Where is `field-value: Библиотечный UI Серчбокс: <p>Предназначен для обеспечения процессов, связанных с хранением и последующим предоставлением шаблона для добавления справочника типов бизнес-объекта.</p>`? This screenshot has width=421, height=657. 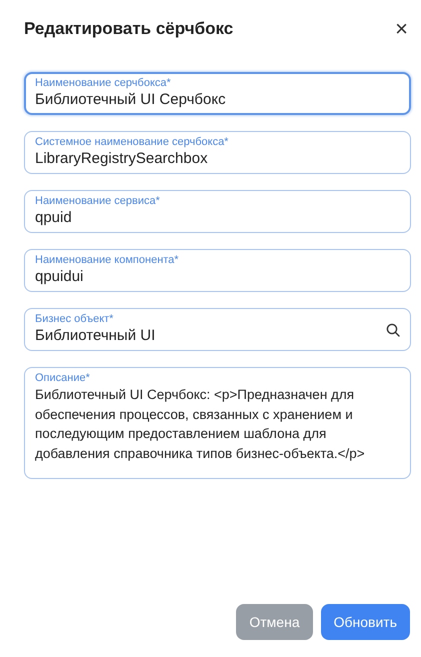
field-value: Библиотечный UI Серчбокс: <p>Предназначен для обеспечения процессов, связанных с хранением и последующим предоставлением шаблона для добавления справочника типов бизнес-объекта.</p> is located at coordinates (200, 424).